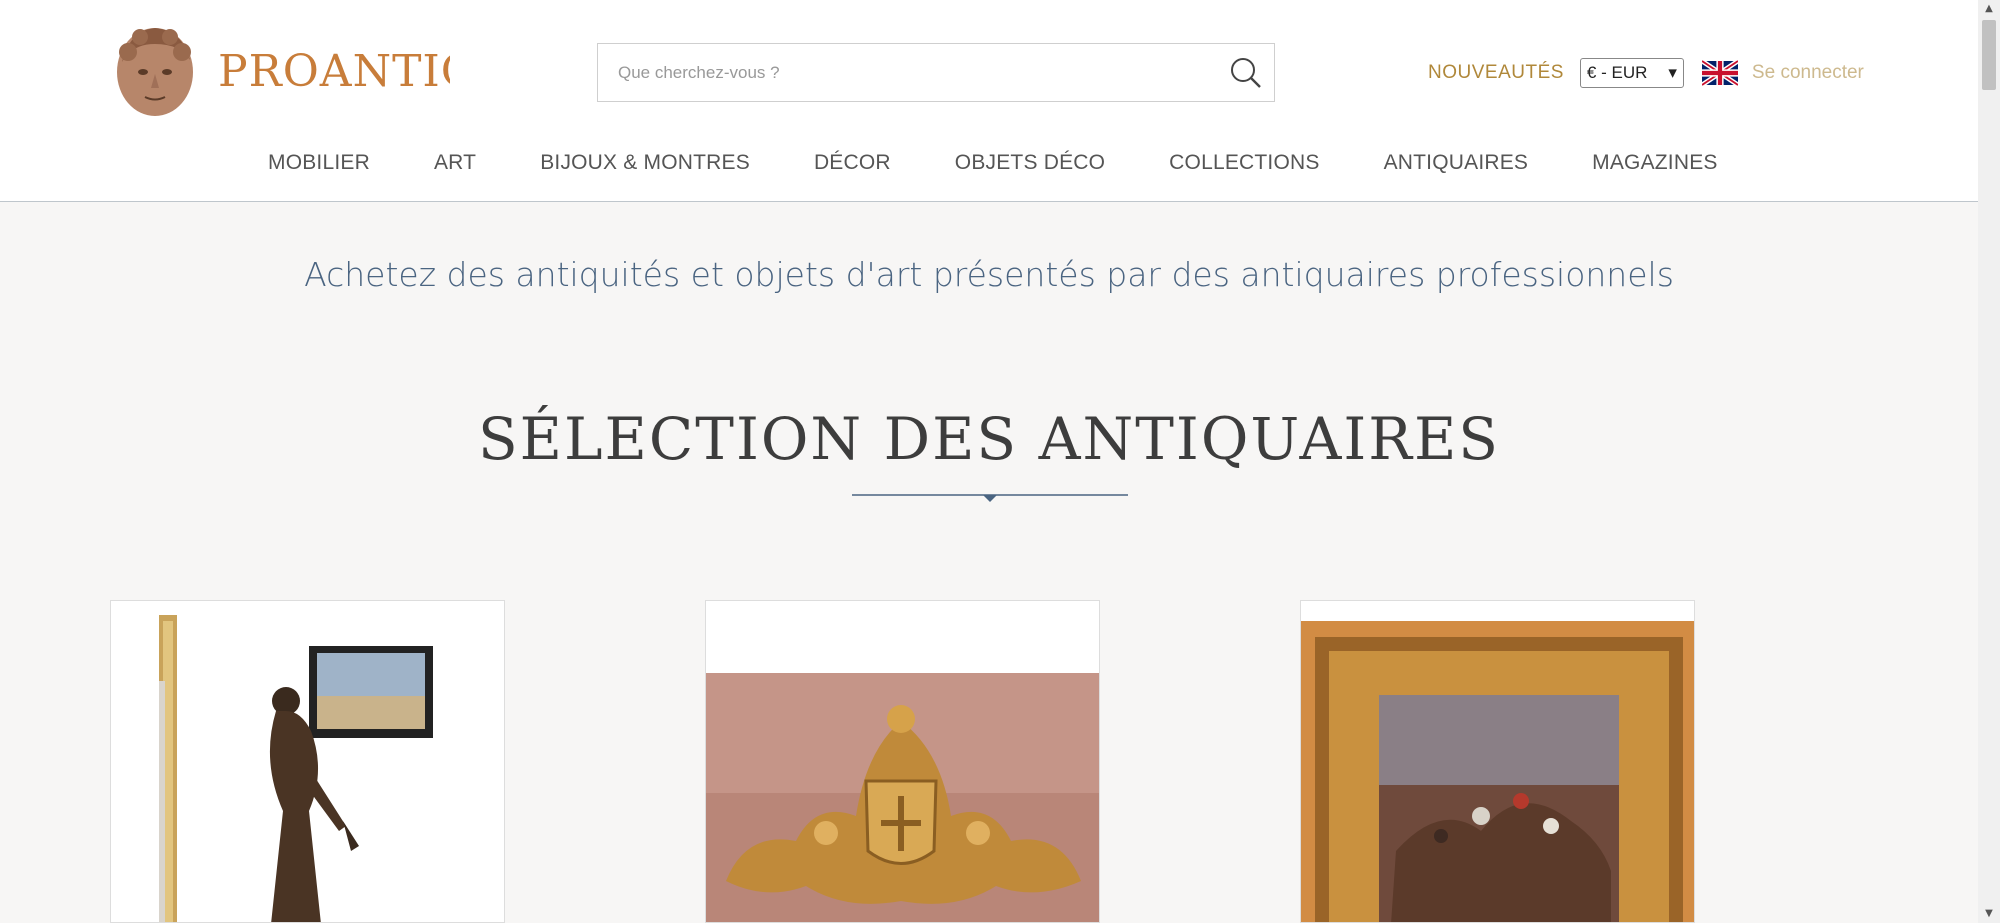 Image resolution: width=2000 pixels, height=923 pixels. I want to click on logo: PROANTIC, so click(282, 71).